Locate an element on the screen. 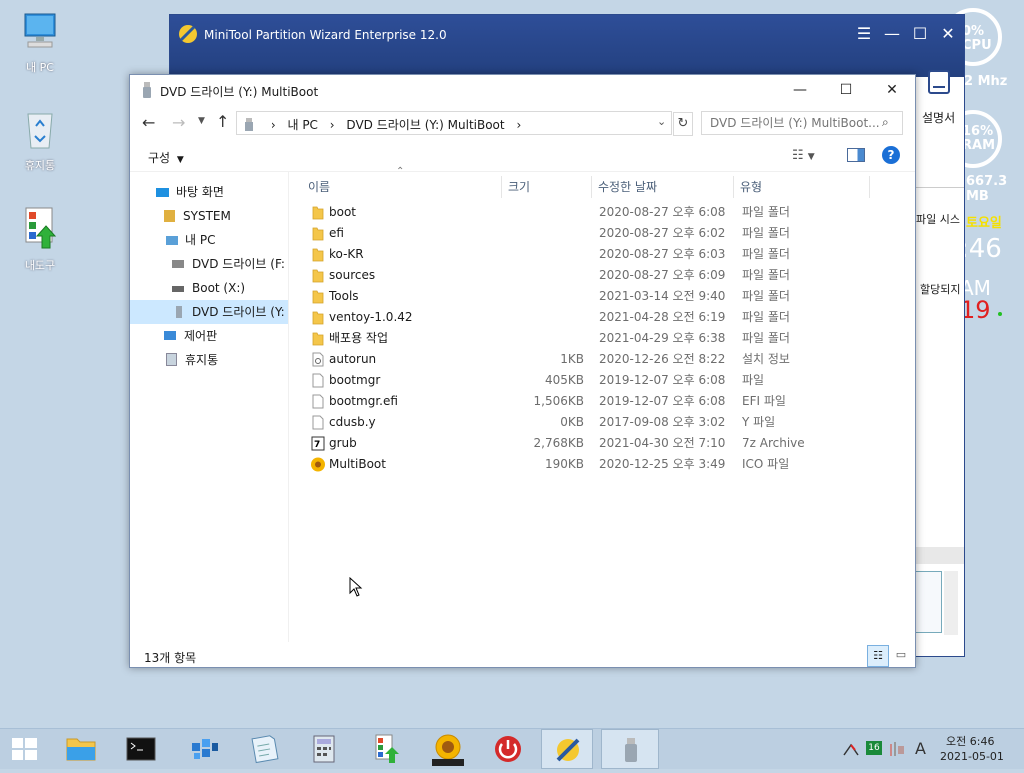 The image size is (1024, 773). minitool-vscroll is located at coordinates (951, 603).